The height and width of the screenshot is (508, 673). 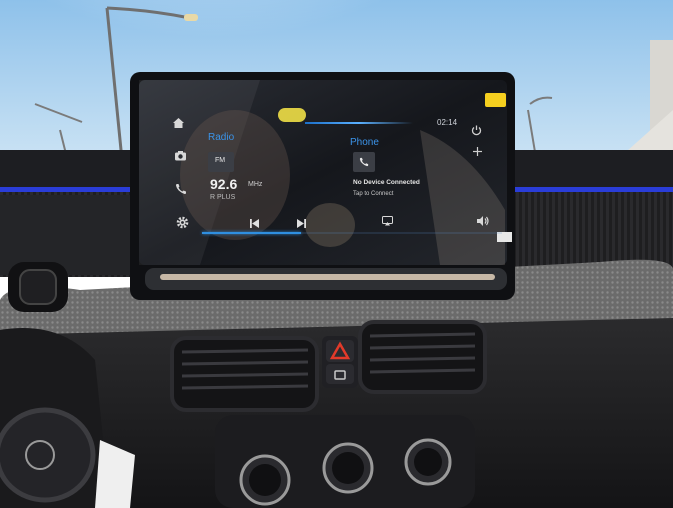 What do you see at coordinates (224, 184) in the screenshot?
I see `radio-frequency: 92.6` at bounding box center [224, 184].